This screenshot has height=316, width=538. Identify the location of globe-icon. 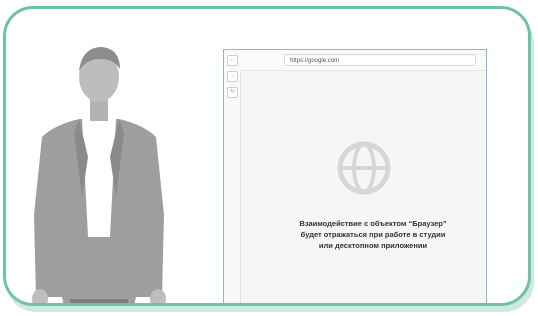
(364, 168).